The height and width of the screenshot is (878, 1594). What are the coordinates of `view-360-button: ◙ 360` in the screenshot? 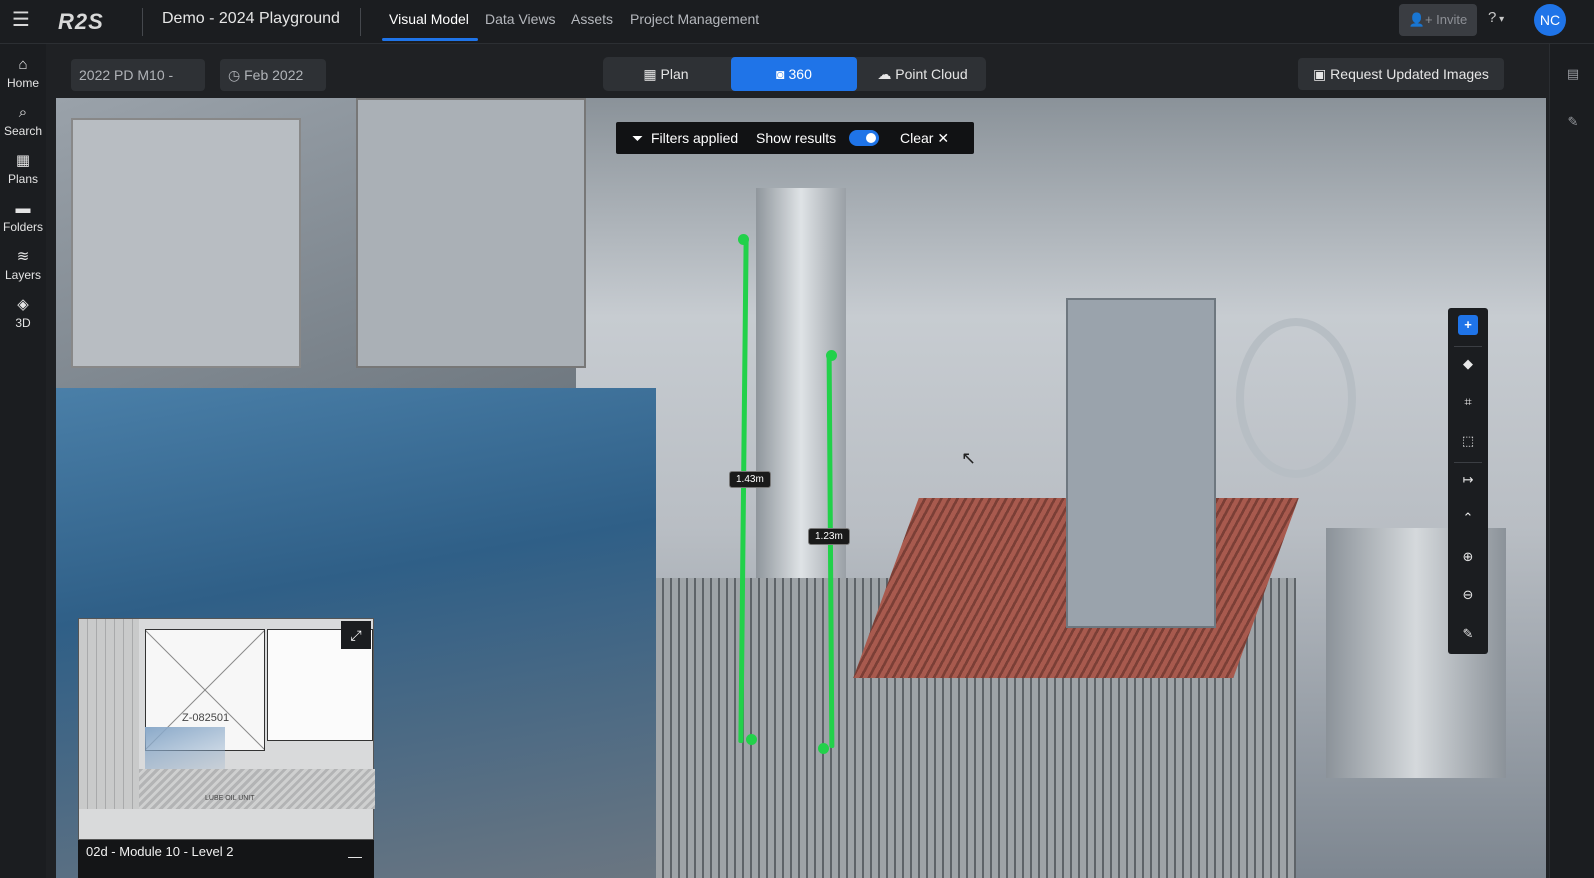 It's located at (794, 74).